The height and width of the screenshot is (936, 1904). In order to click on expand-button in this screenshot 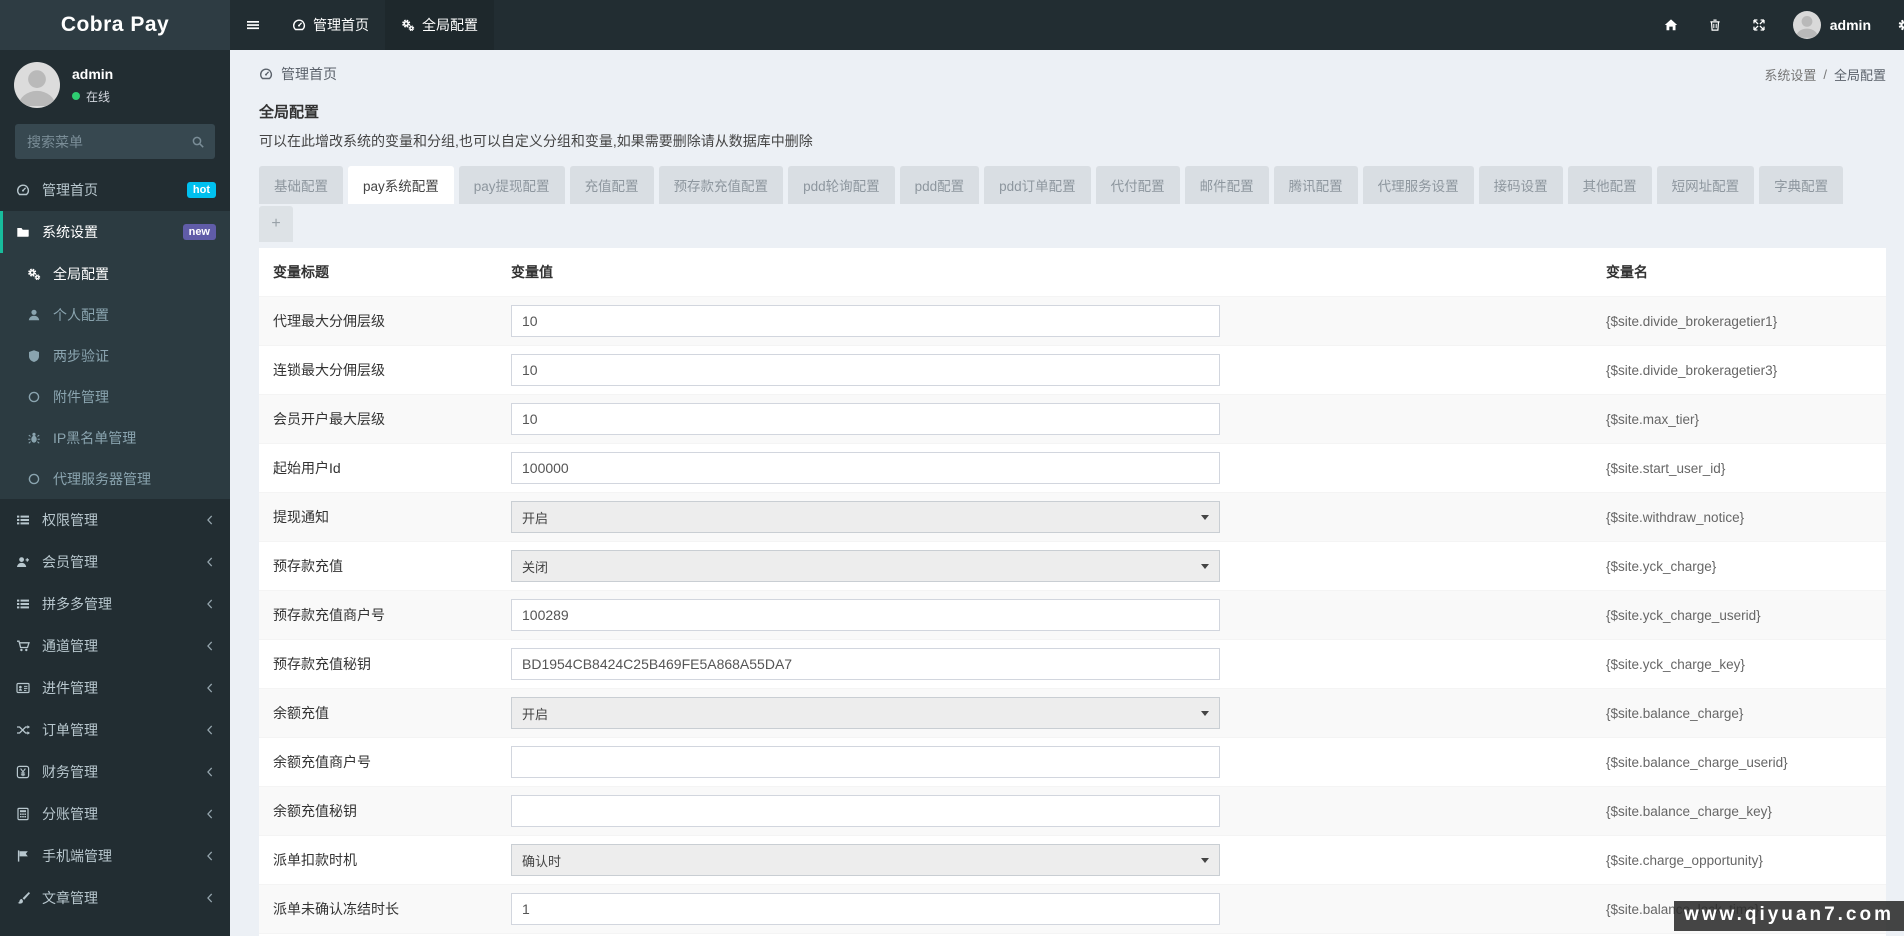, I will do `click(1759, 25)`.